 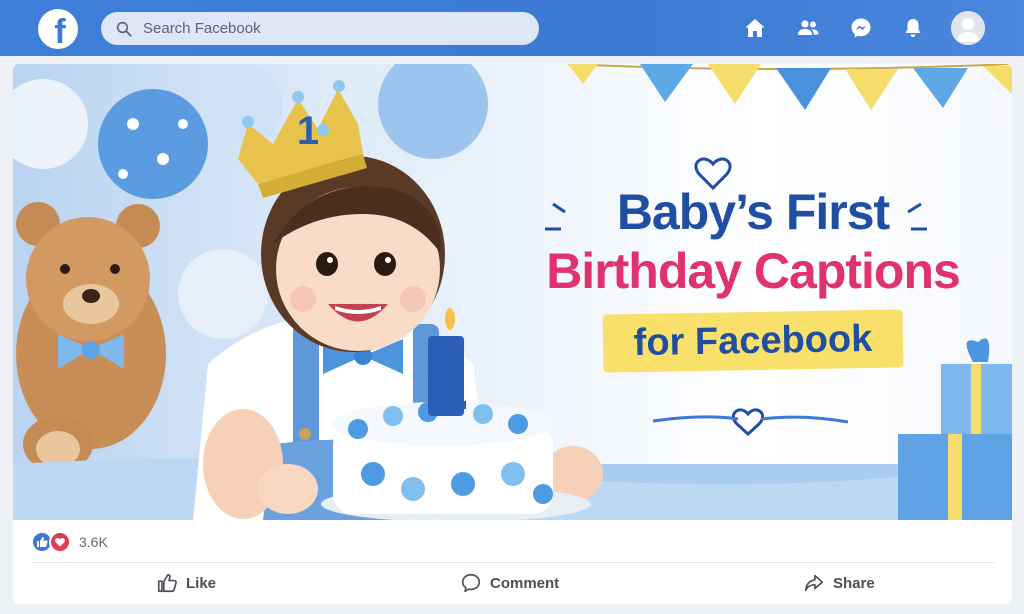 I want to click on comment-icon, so click(x=471, y=583).